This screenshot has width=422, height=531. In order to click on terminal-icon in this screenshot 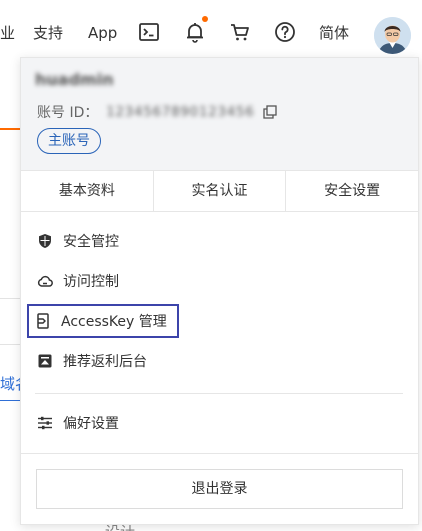, I will do `click(149, 32)`.